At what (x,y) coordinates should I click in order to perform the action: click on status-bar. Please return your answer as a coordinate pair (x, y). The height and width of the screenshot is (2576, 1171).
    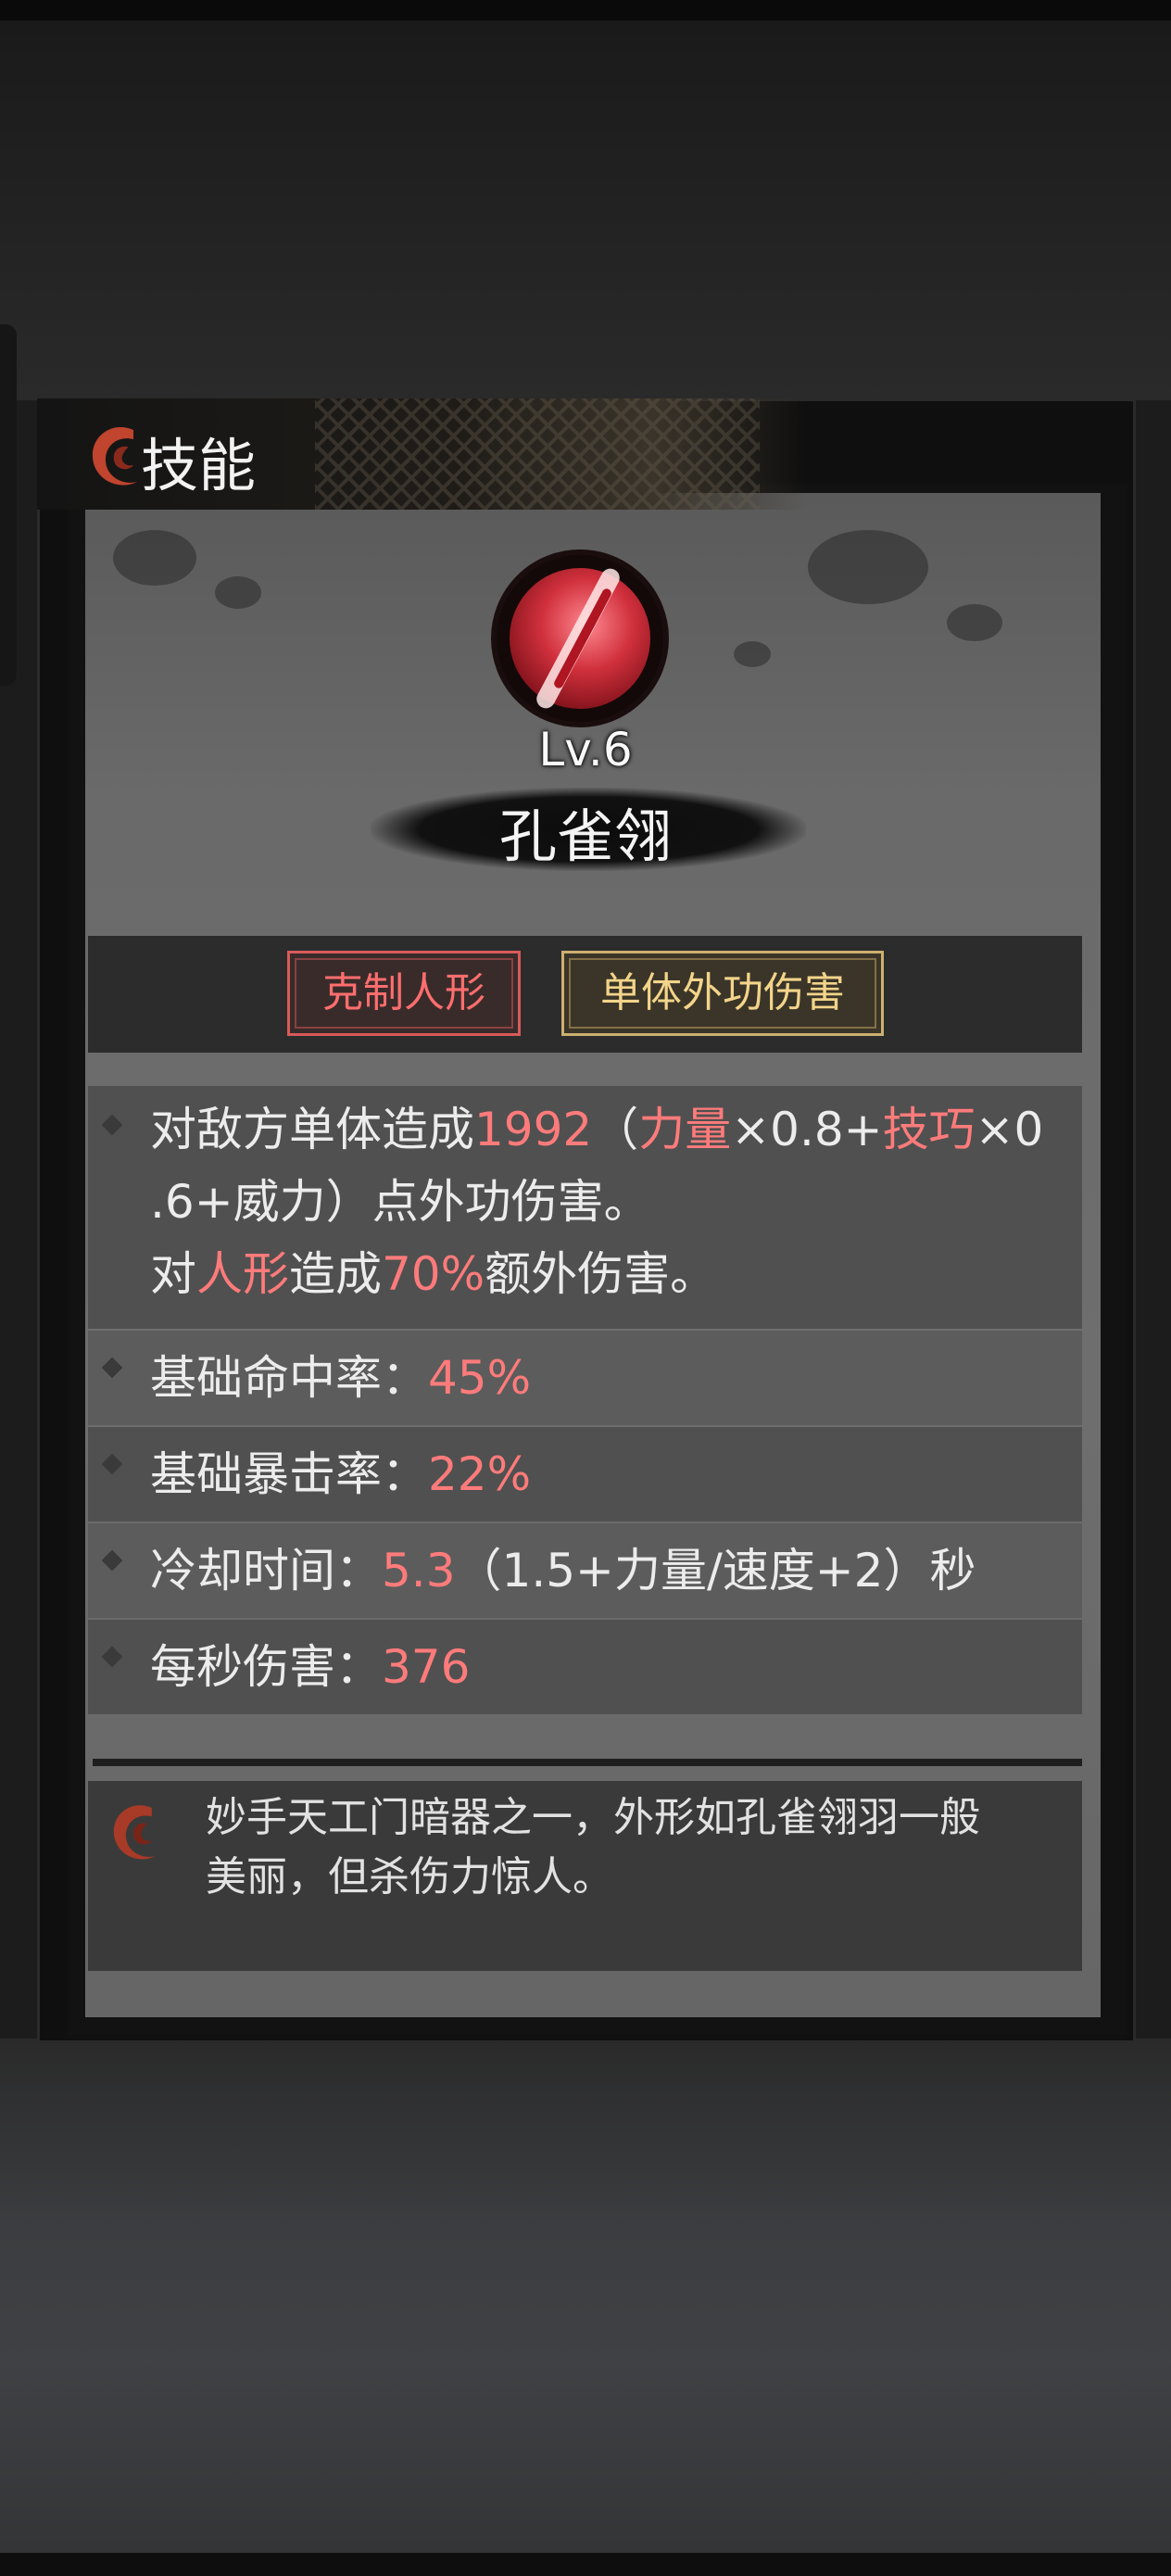
    Looking at the image, I should click on (585, 10).